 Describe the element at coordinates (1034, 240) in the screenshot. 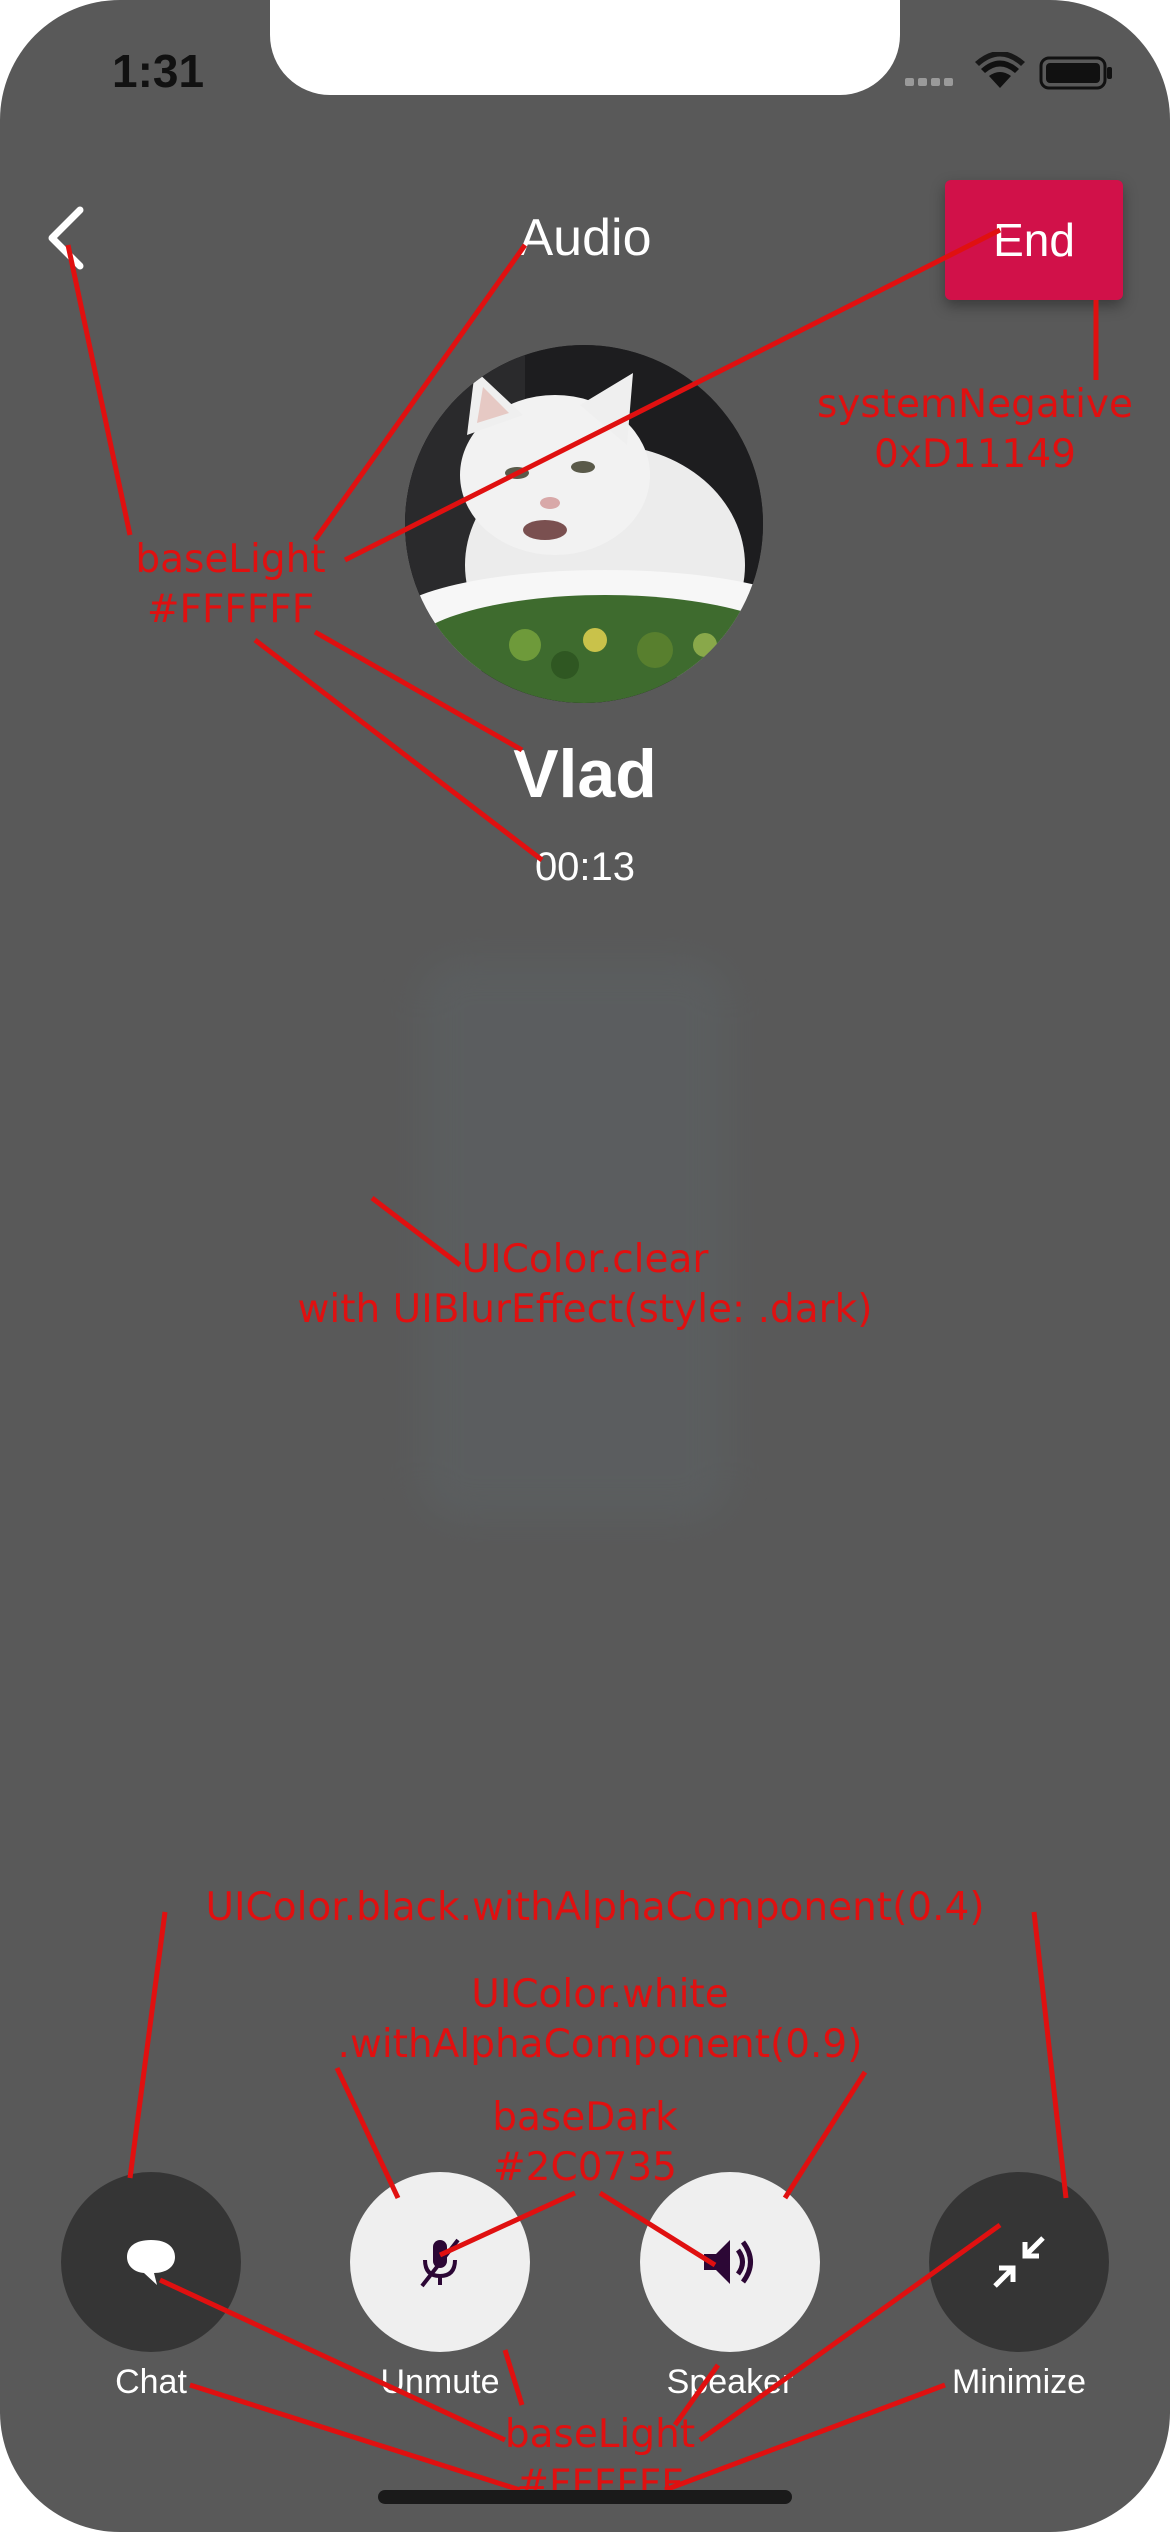

I see `end-call-button: End` at that location.